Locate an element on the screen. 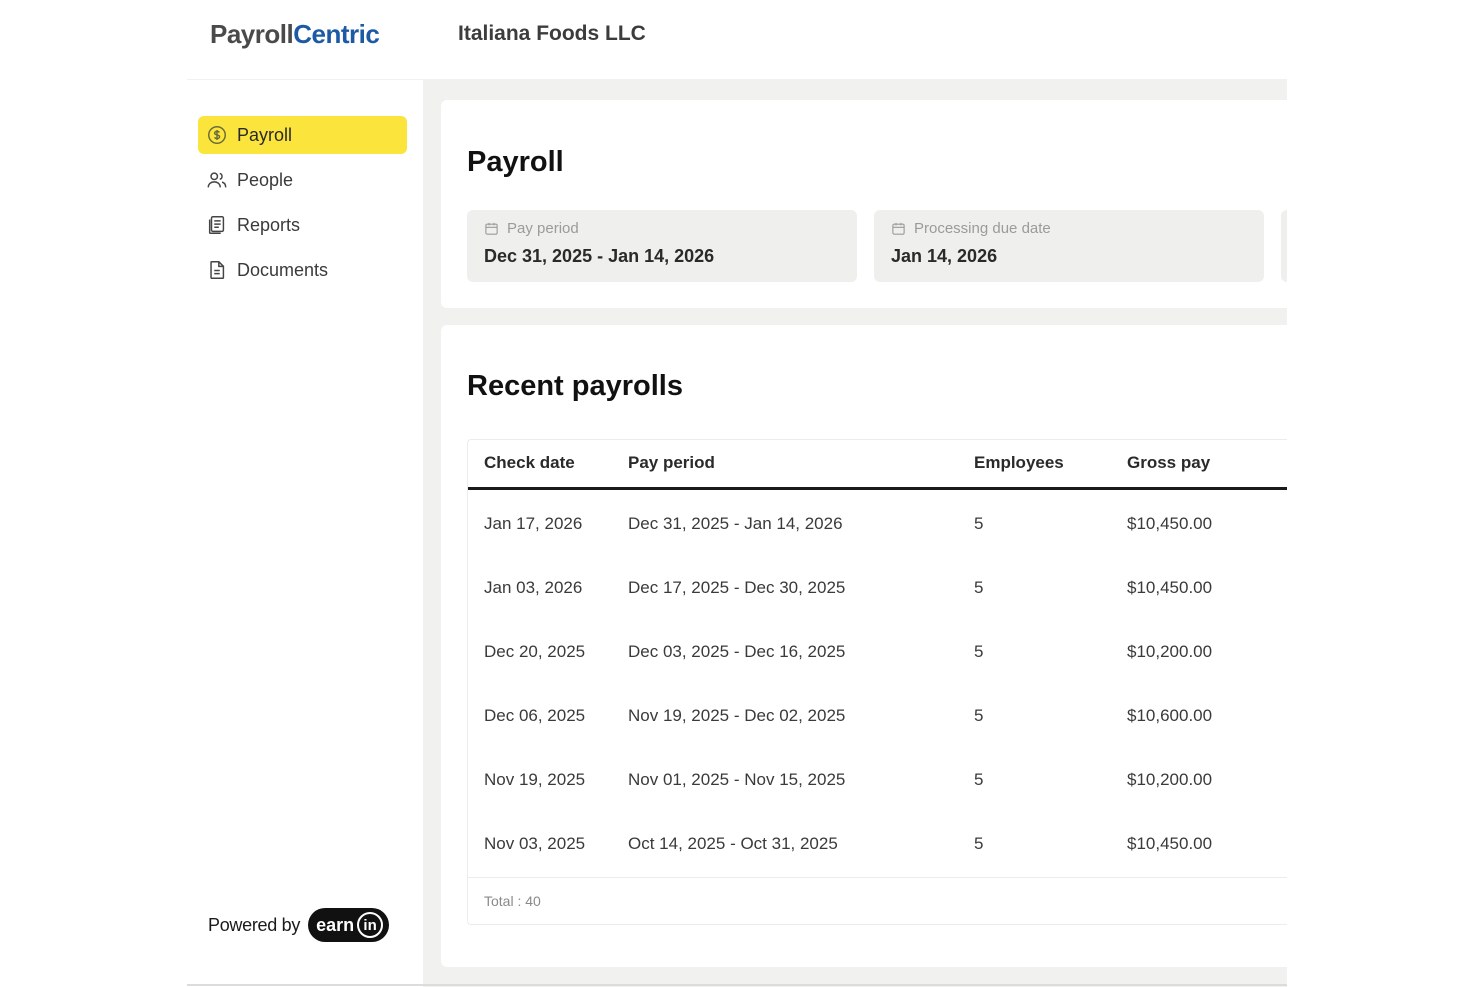  top-bar: PayrollCentric Italiana Foods LLC is located at coordinates (737, 40).